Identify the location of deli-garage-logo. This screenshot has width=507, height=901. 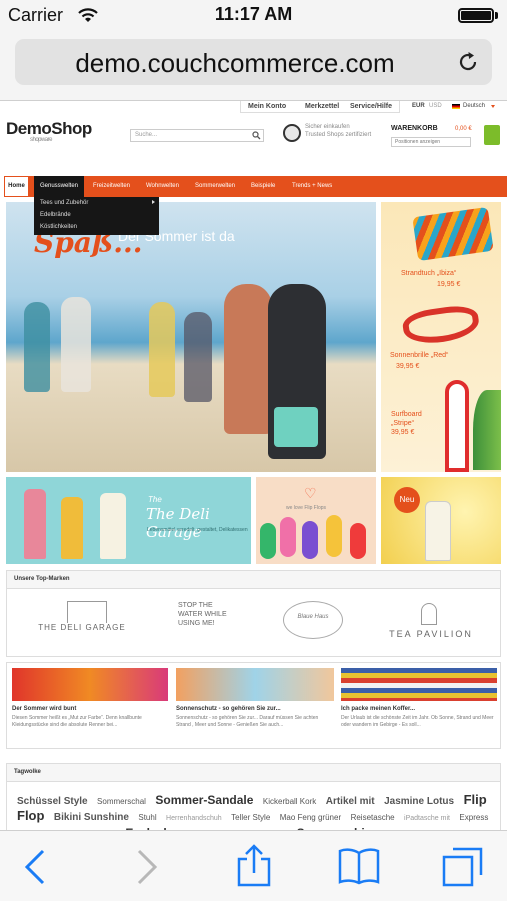
(87, 612).